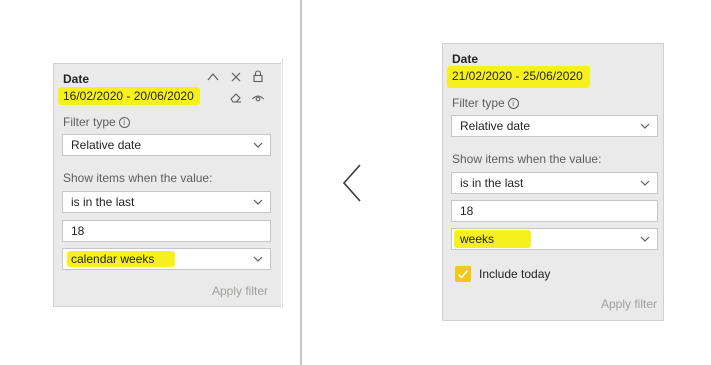  What do you see at coordinates (352, 183) in the screenshot?
I see `back-arrow-icon` at bounding box center [352, 183].